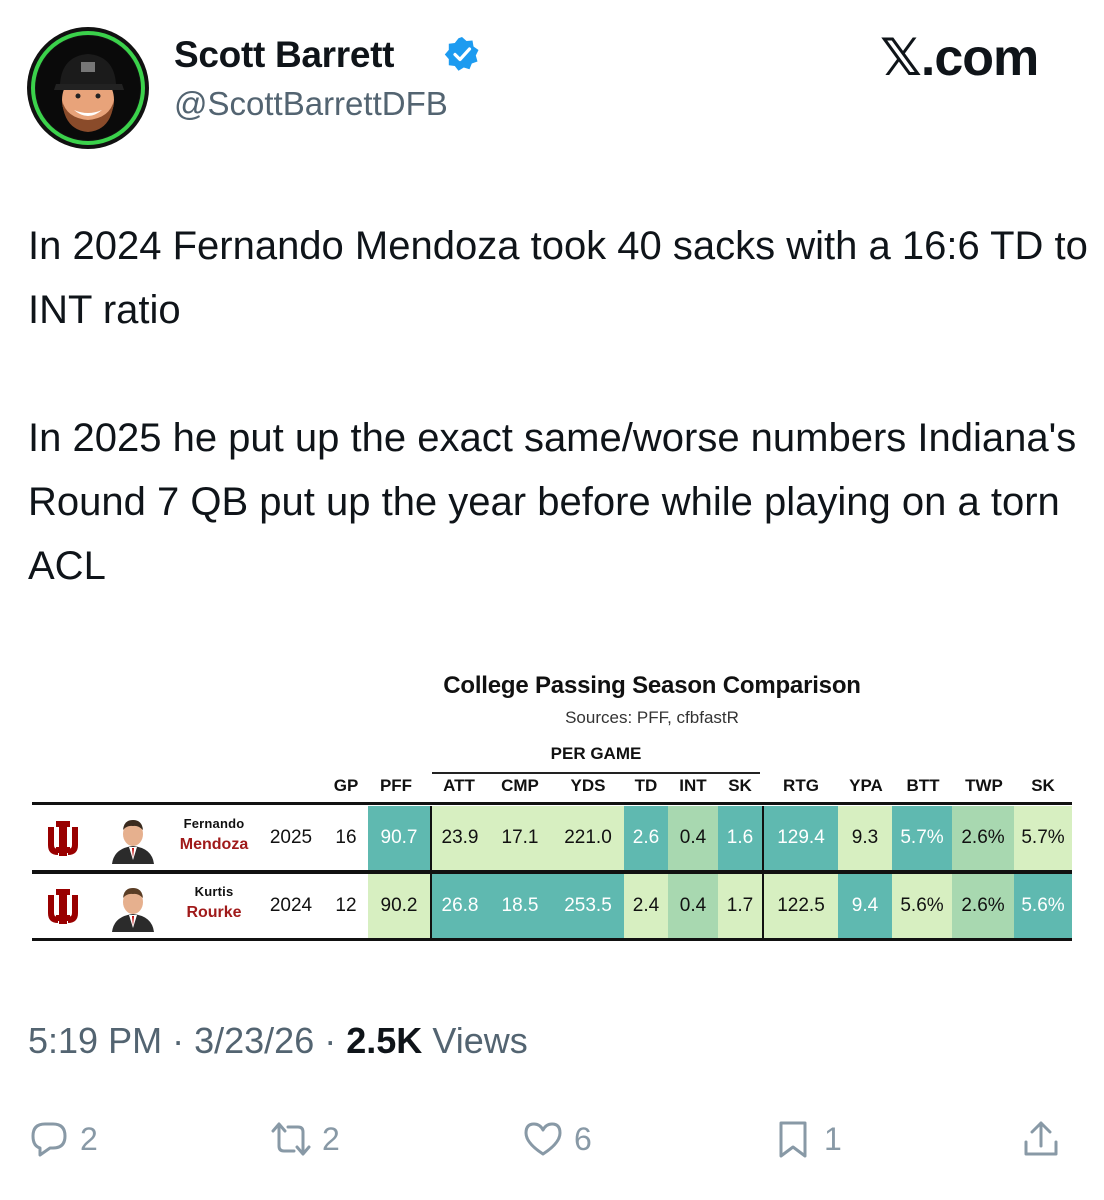 Image resolution: width=1104 pixels, height=1200 pixels. I want to click on cell-td: 2.6, so click(646, 838).